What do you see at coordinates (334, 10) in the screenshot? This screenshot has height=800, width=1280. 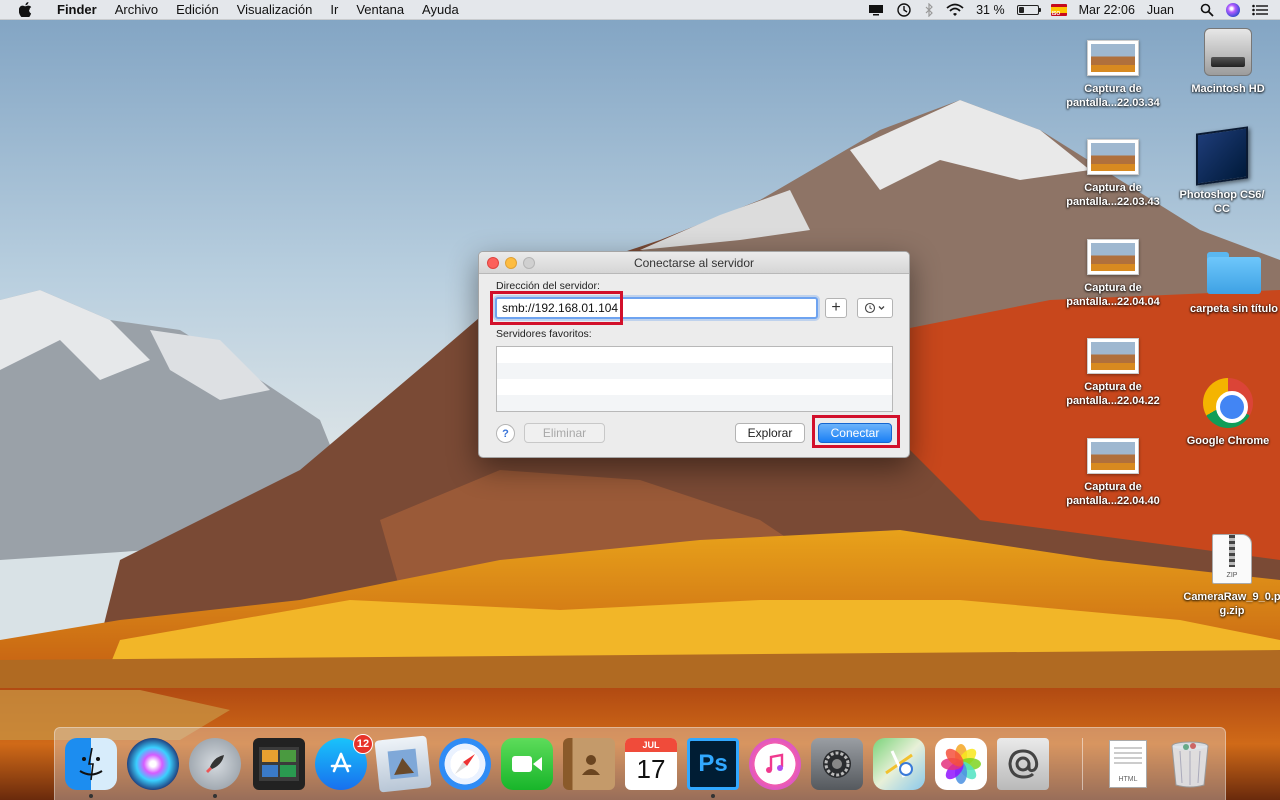 I see `menu-ir: Ir` at bounding box center [334, 10].